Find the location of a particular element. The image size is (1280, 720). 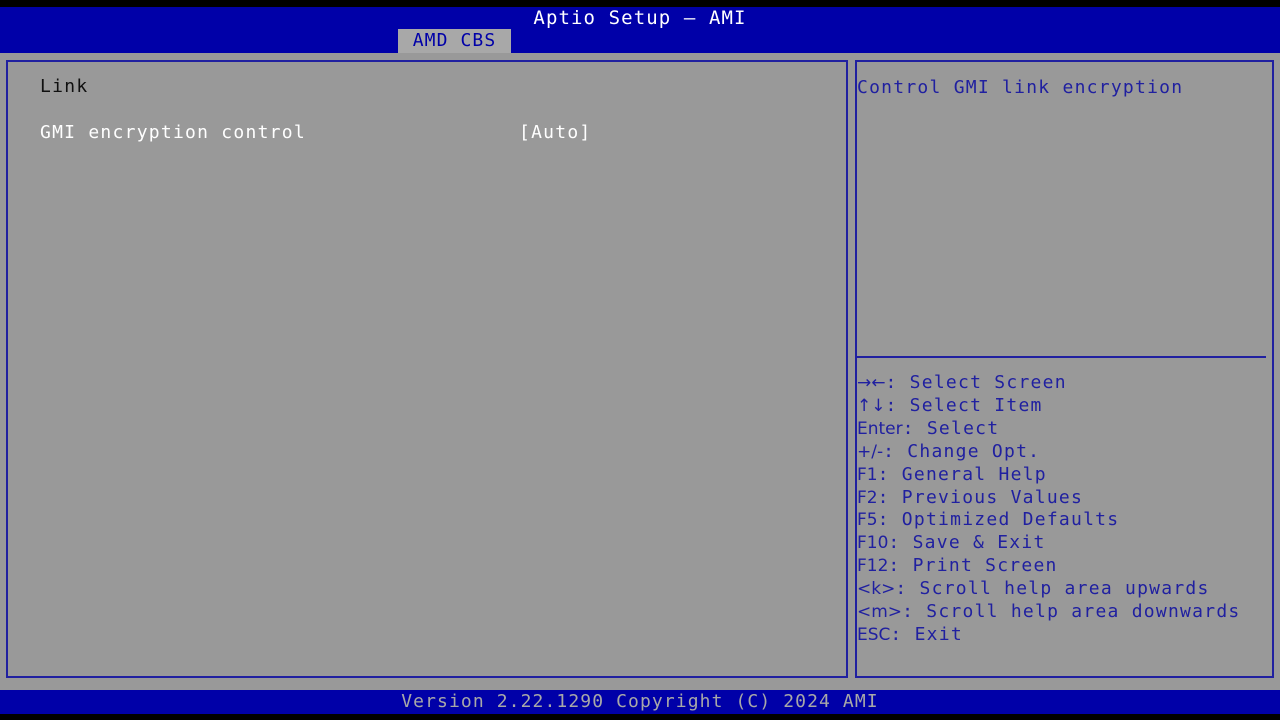

legend-row: F10: Save & Exit is located at coordinates (1062, 543).